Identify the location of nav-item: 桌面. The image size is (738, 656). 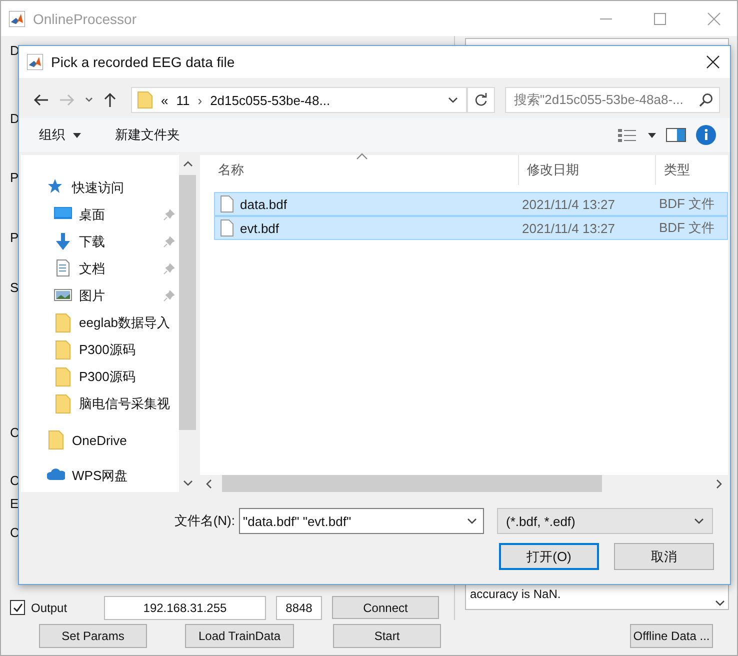
(100, 214).